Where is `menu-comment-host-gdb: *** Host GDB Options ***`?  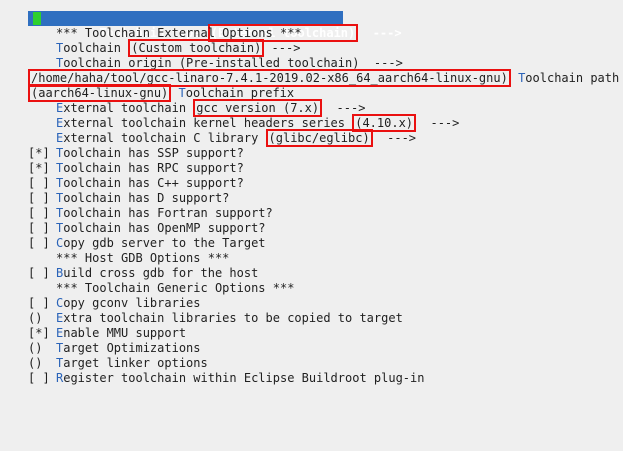 menu-comment-host-gdb: *** Host GDB Options *** is located at coordinates (143, 258).